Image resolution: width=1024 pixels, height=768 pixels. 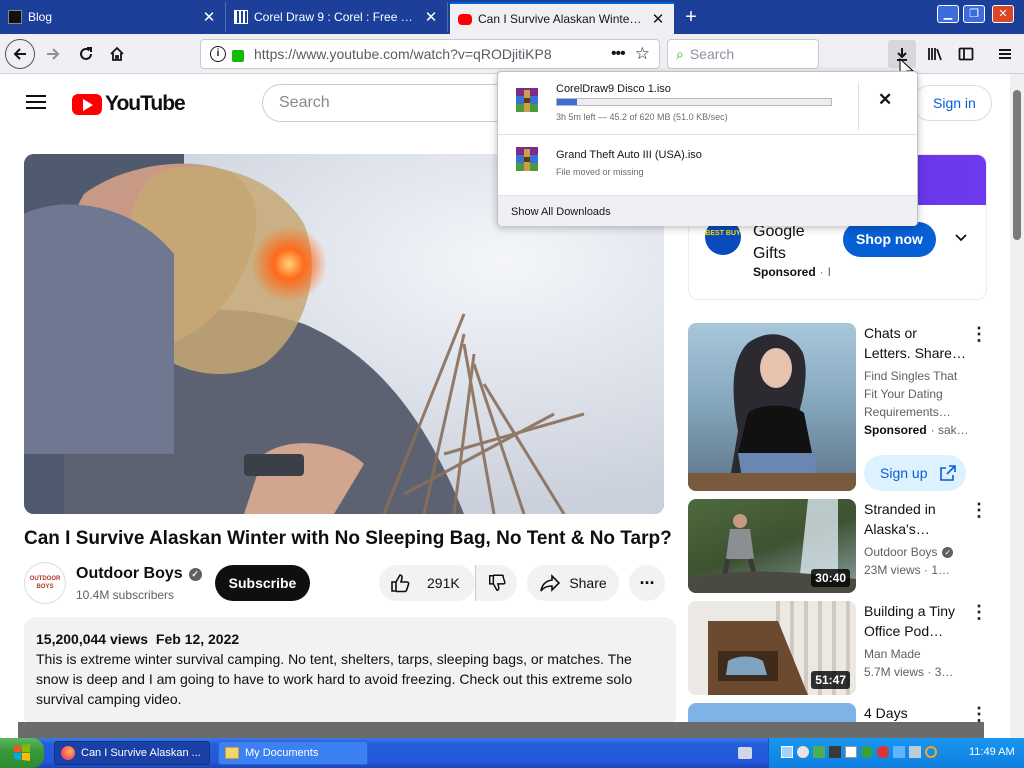 What do you see at coordinates (293, 753) in the screenshot?
I see `taskbar-task-my-documents: My Documents` at bounding box center [293, 753].